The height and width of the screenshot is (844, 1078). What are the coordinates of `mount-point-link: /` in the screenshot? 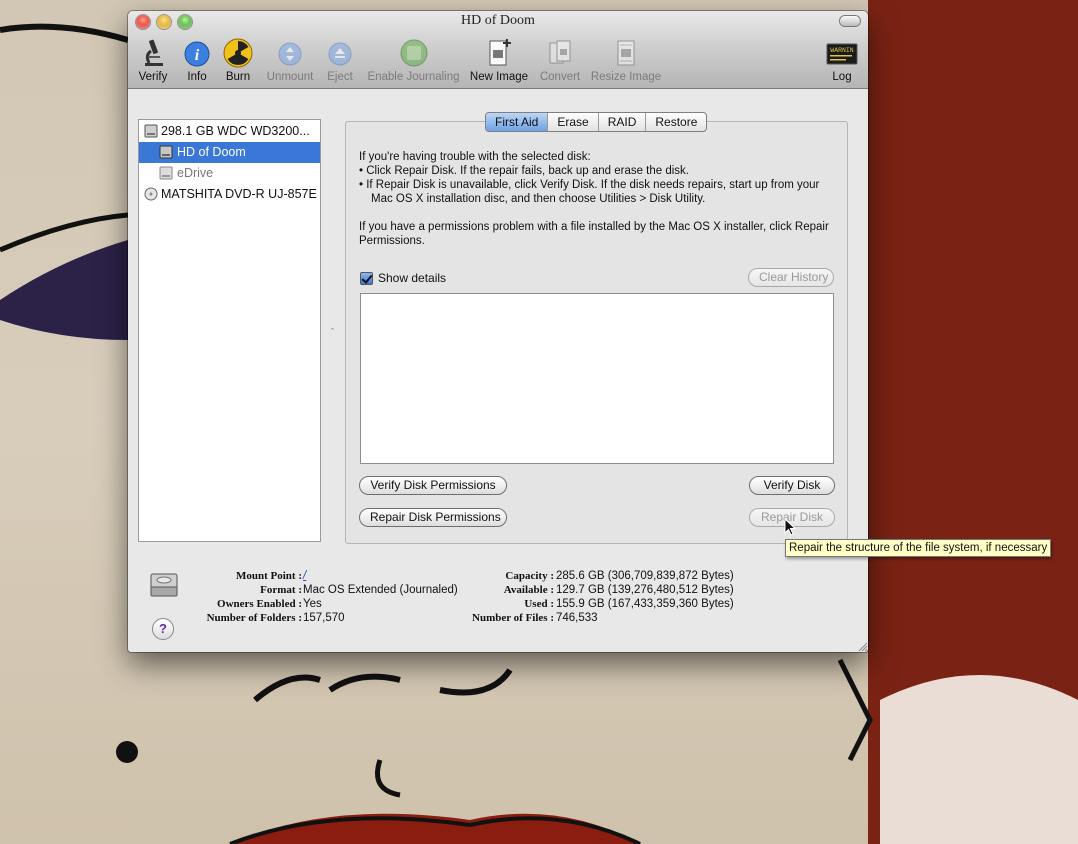 It's located at (304, 576).